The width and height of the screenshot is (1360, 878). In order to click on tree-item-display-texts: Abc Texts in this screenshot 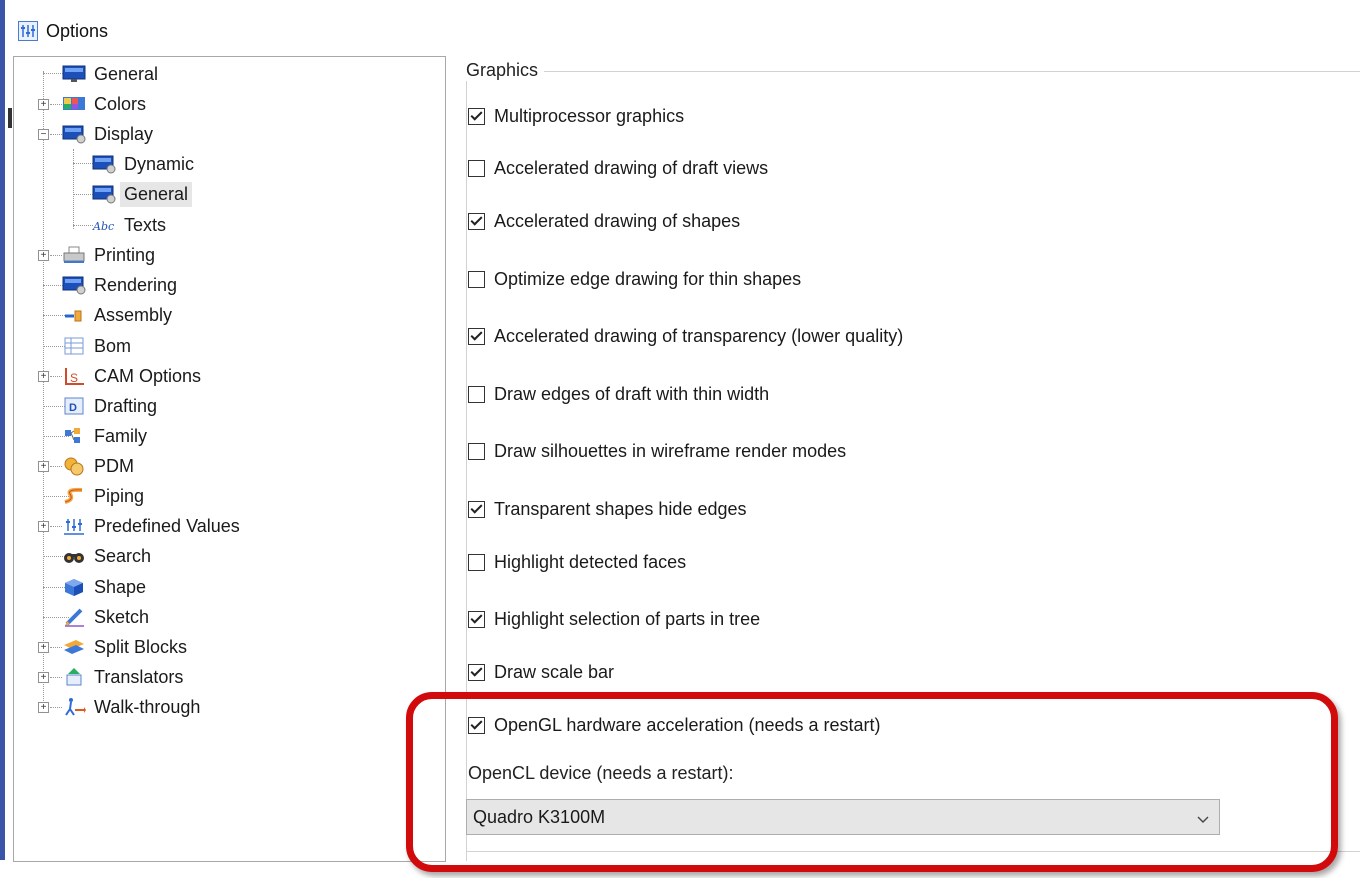, I will do `click(131, 225)`.